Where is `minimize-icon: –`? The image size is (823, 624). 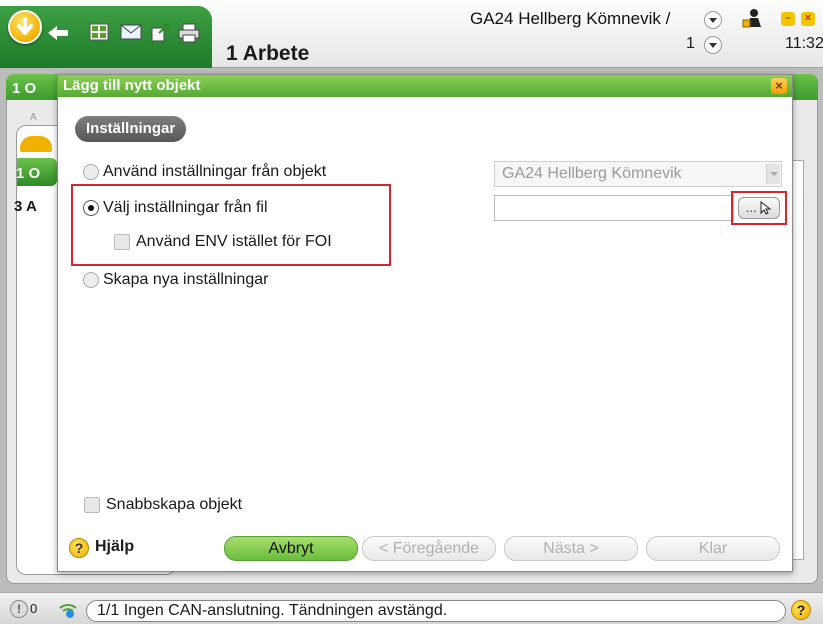
minimize-icon: – is located at coordinates (788, 19).